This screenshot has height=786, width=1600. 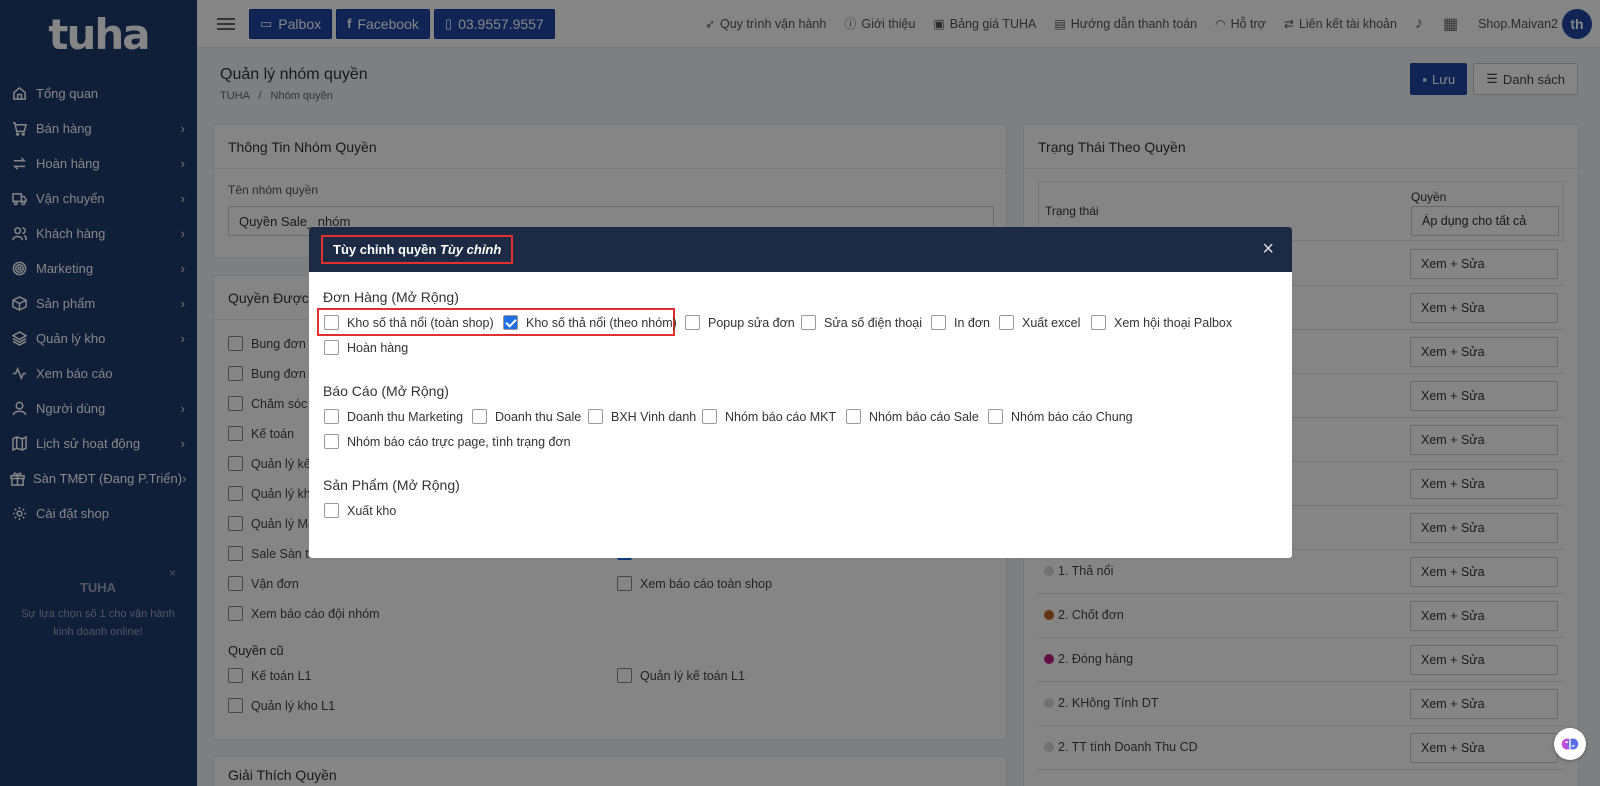 I want to click on brain-icon, so click(x=1570, y=744).